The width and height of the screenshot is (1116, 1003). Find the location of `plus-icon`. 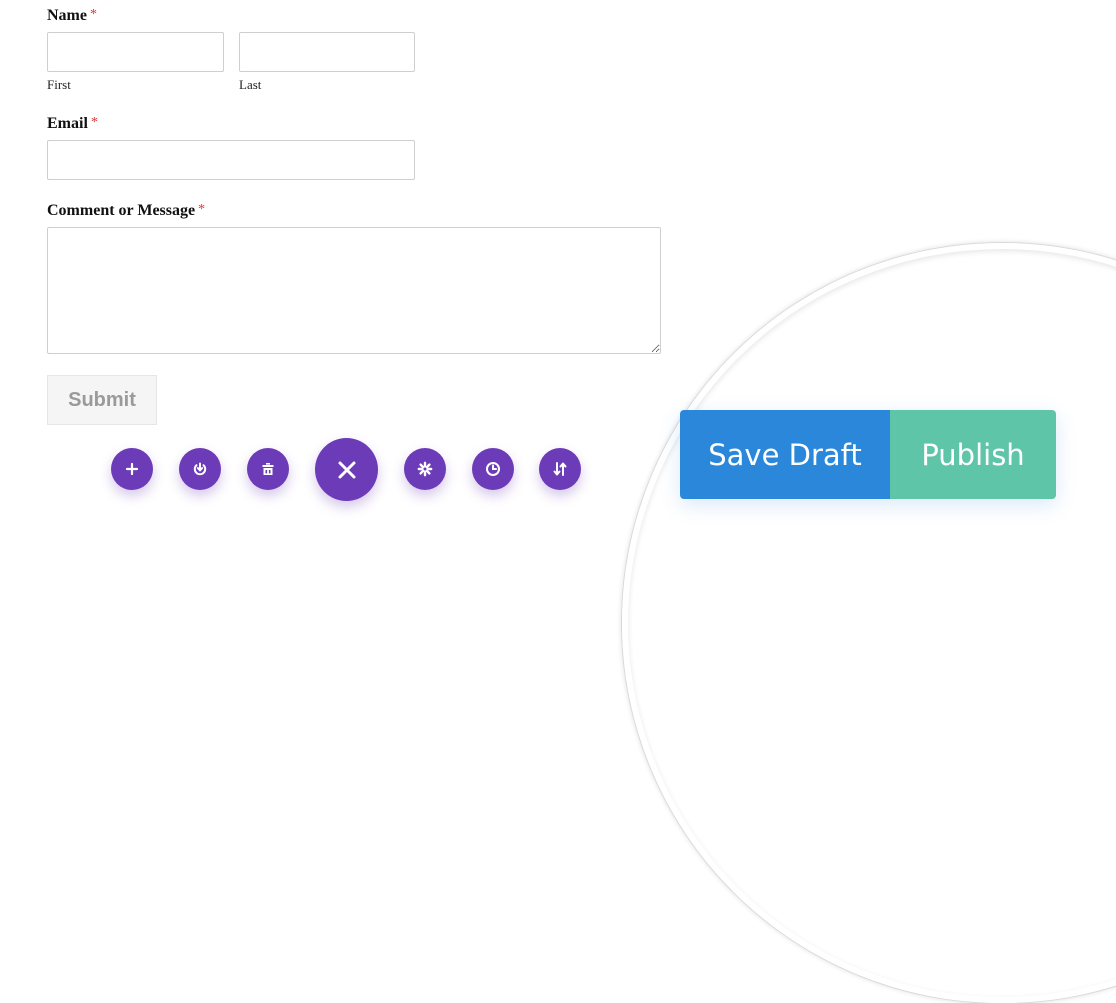

plus-icon is located at coordinates (132, 469).